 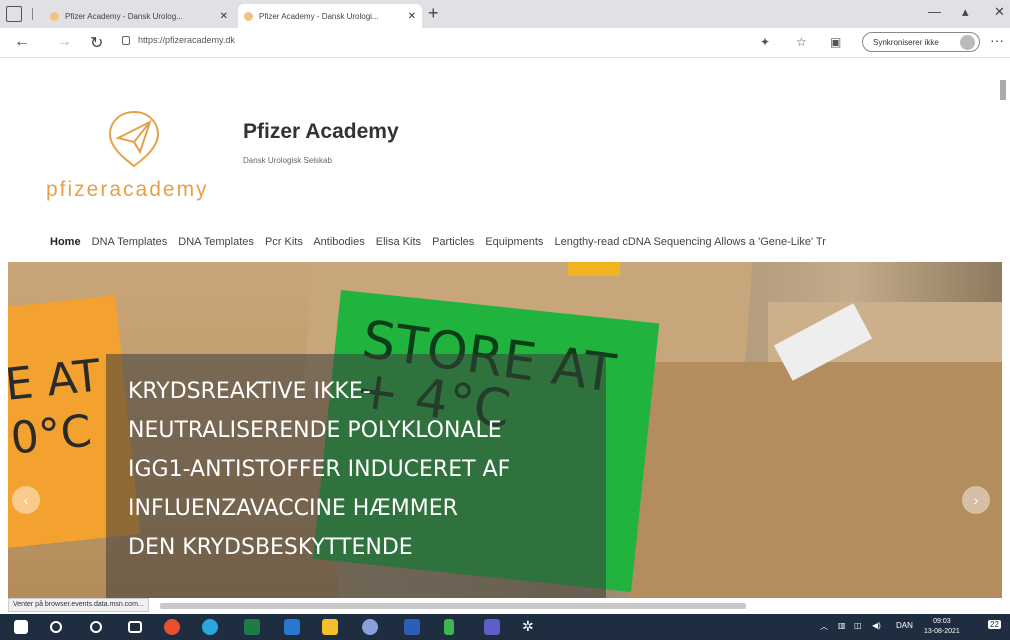 I want to click on minimize-icon: —, so click(x=934, y=11).